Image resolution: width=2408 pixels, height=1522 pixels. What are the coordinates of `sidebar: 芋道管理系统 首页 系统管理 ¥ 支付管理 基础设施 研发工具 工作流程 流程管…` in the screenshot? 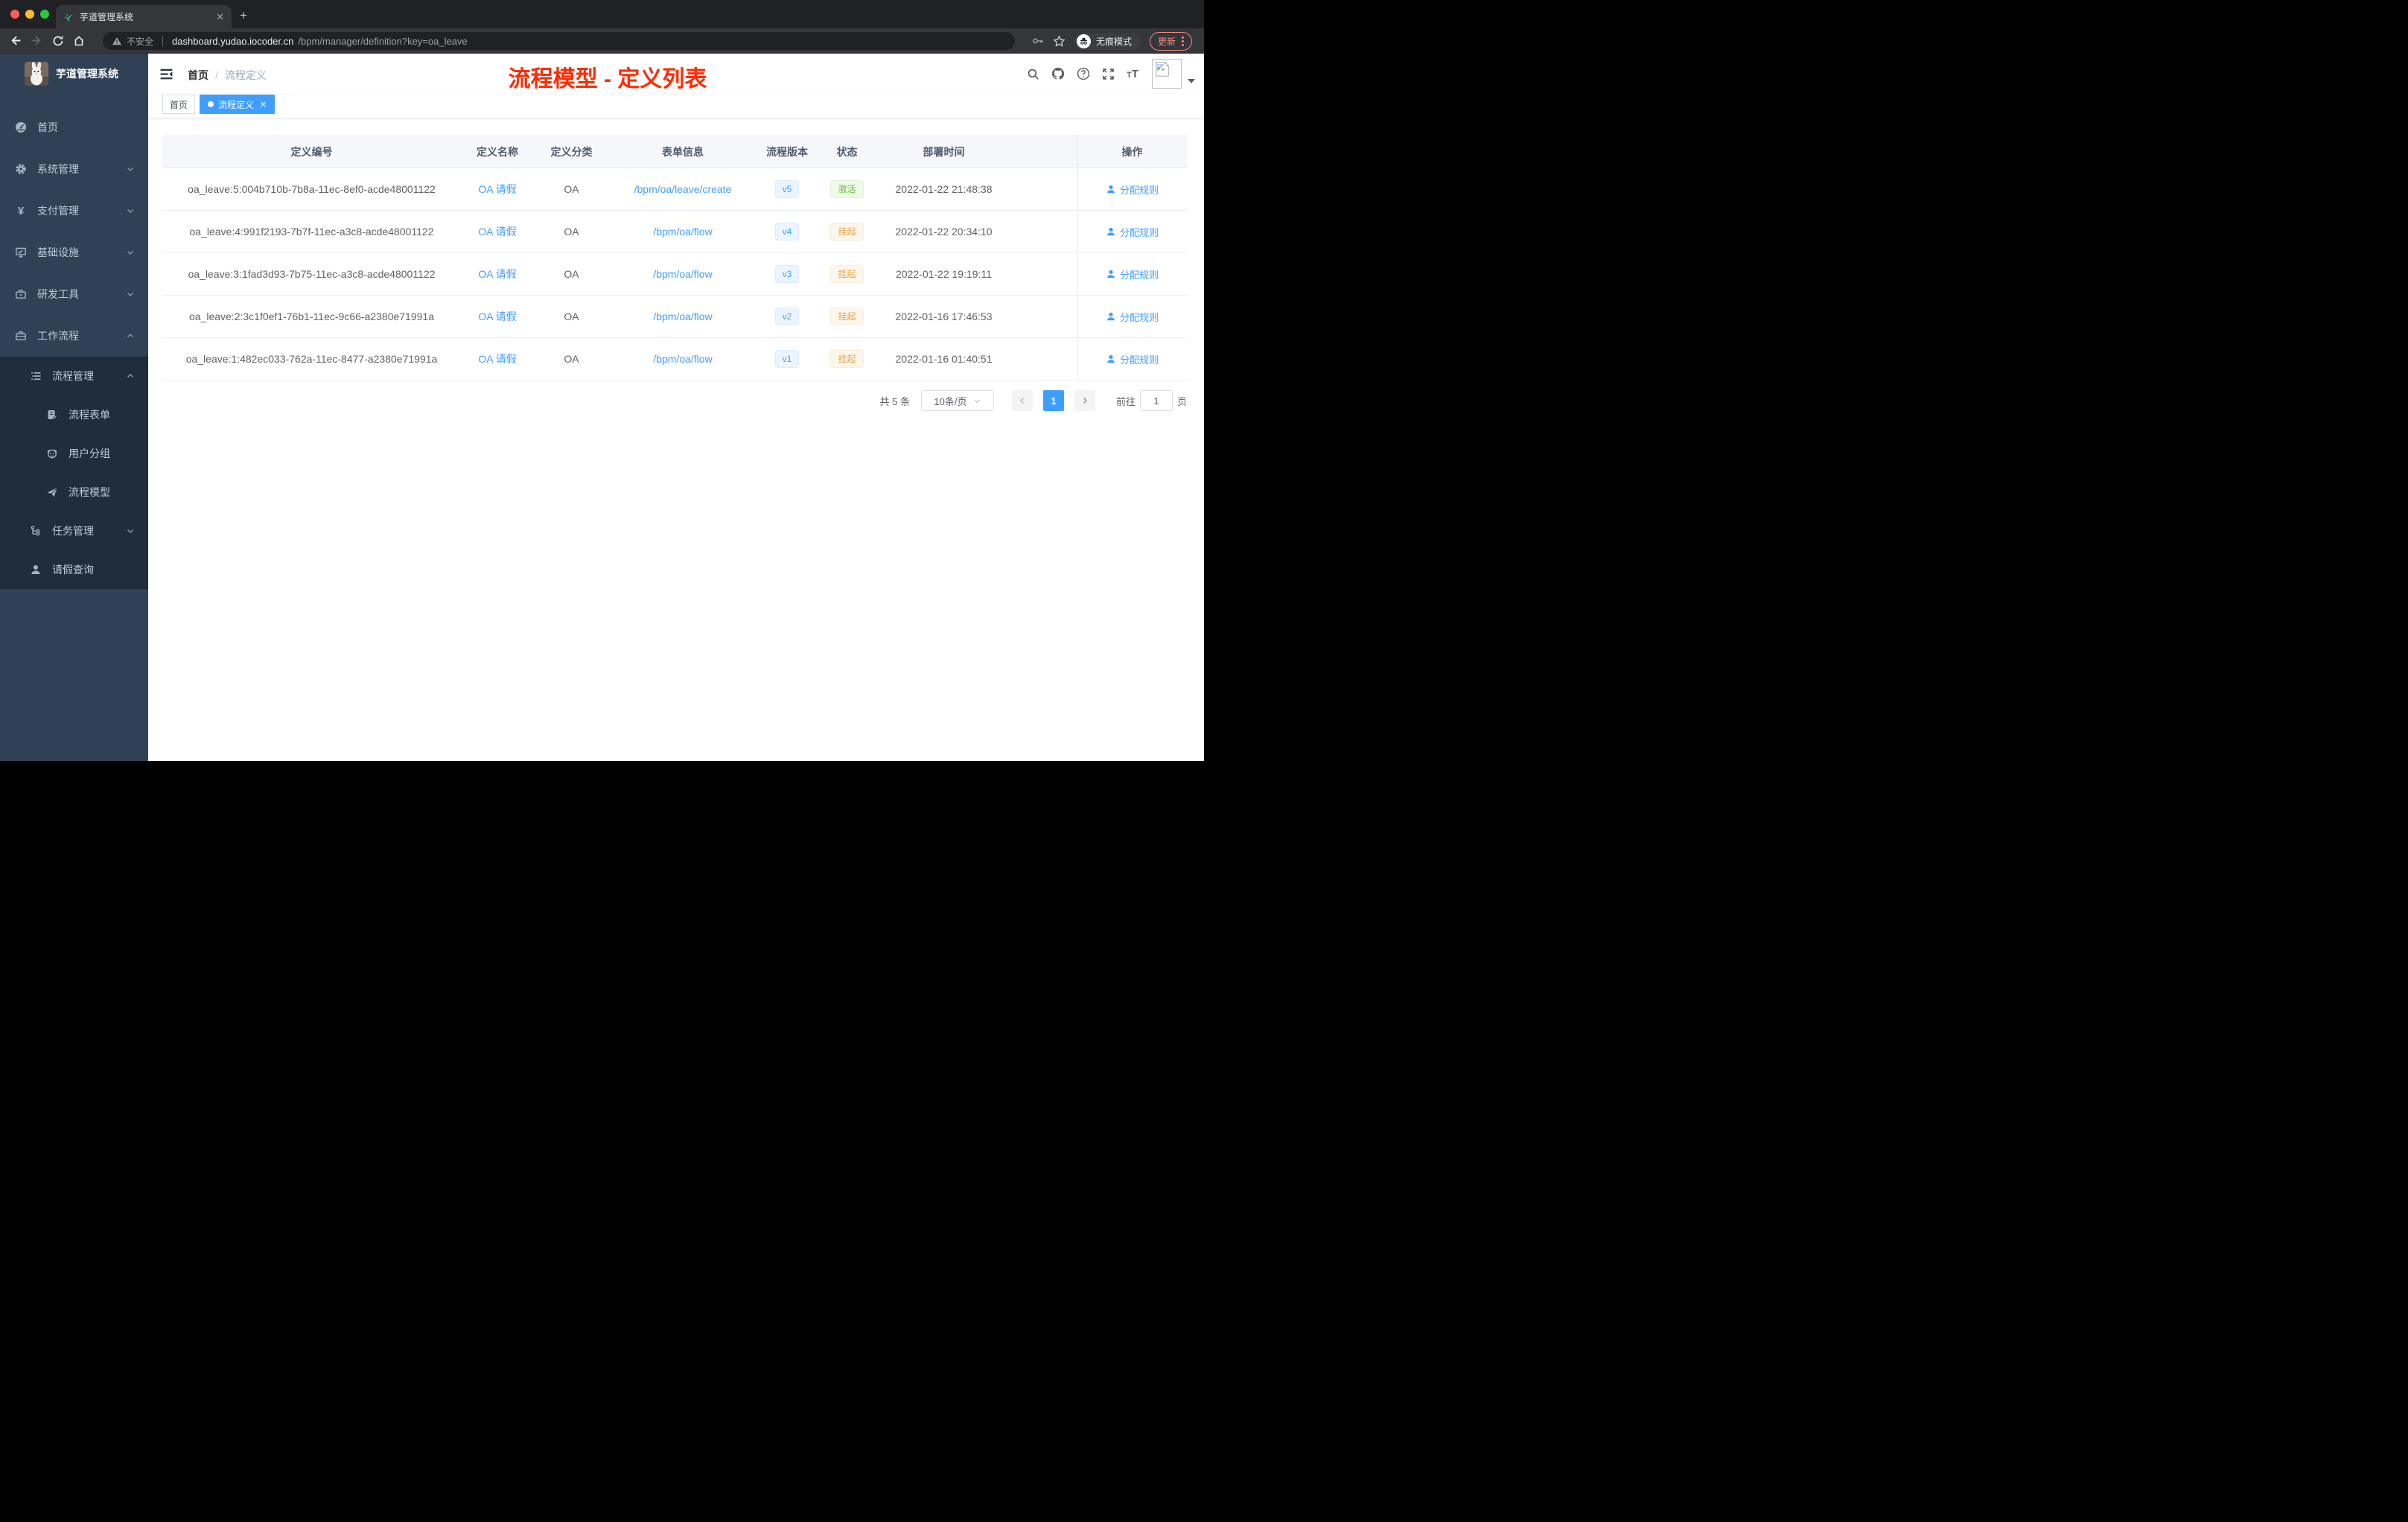 It's located at (74, 407).